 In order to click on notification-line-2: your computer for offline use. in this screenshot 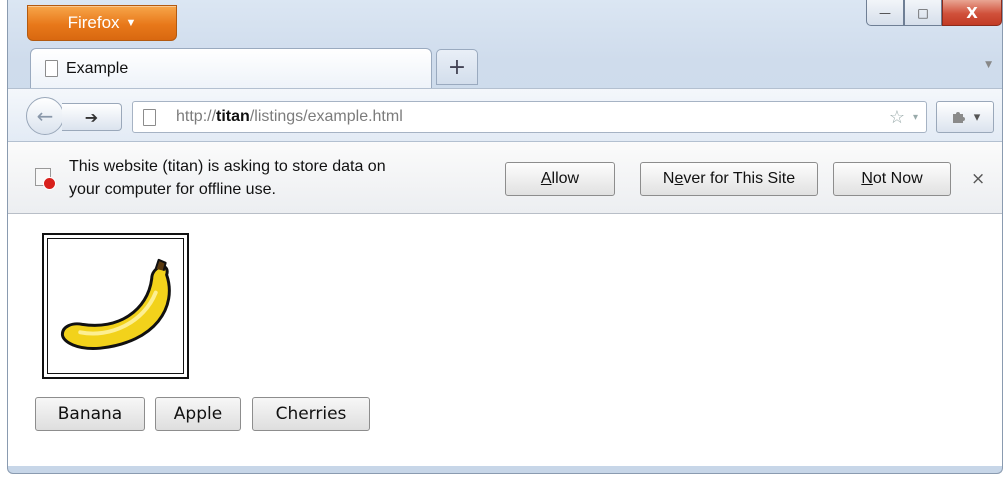, I will do `click(172, 189)`.